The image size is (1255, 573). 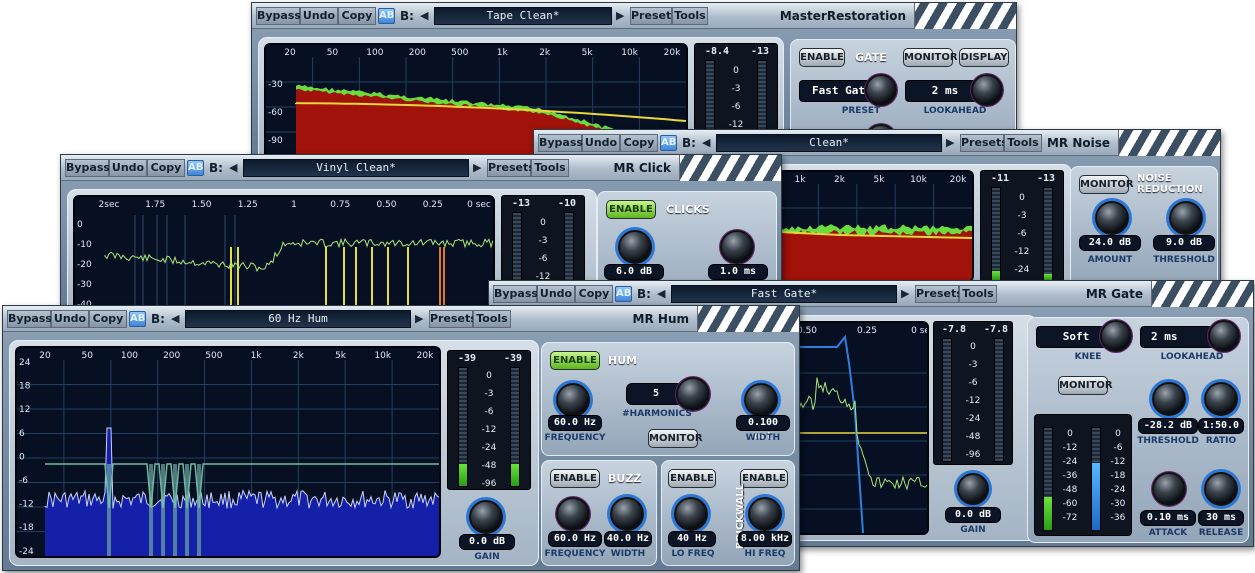 What do you see at coordinates (575, 478) in the screenshot?
I see `buzz-enable-button: ENABLE` at bounding box center [575, 478].